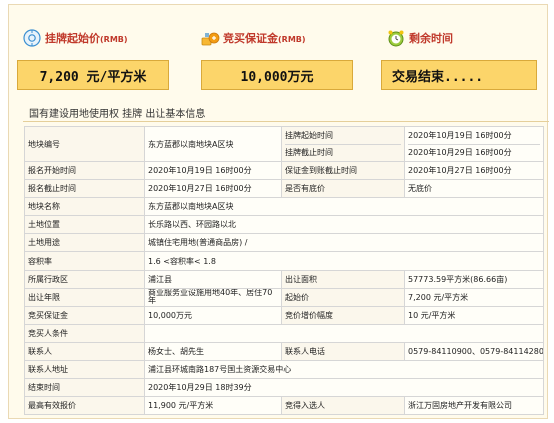  I want to click on field-value: 2020年10月19日 16时00分 2020年10月29日 16时00分, so click(474, 144).